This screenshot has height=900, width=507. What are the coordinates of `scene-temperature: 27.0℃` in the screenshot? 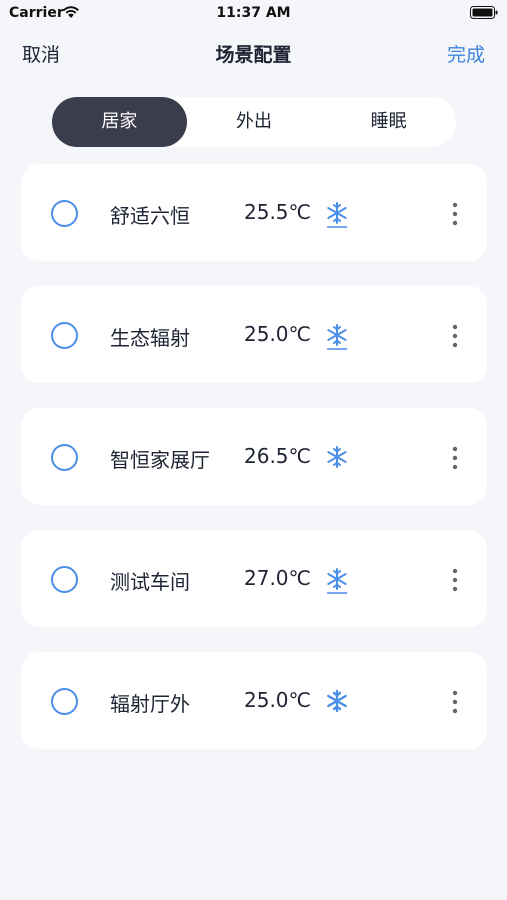 It's located at (277, 578).